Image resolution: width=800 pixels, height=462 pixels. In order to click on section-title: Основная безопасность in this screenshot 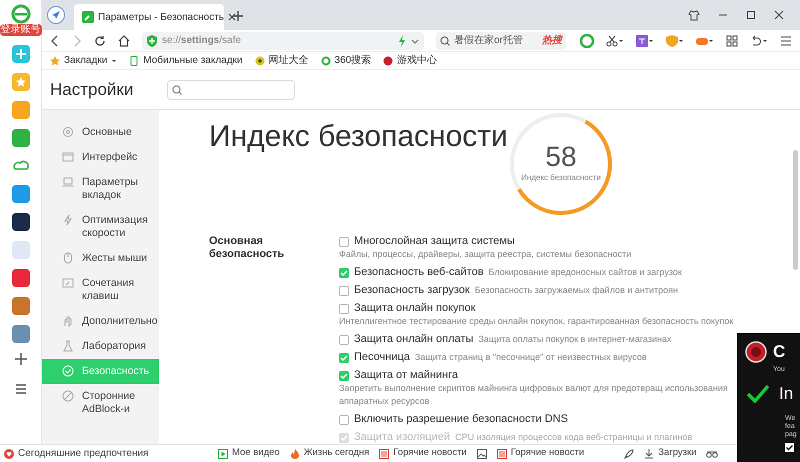, I will do `click(247, 248)`.